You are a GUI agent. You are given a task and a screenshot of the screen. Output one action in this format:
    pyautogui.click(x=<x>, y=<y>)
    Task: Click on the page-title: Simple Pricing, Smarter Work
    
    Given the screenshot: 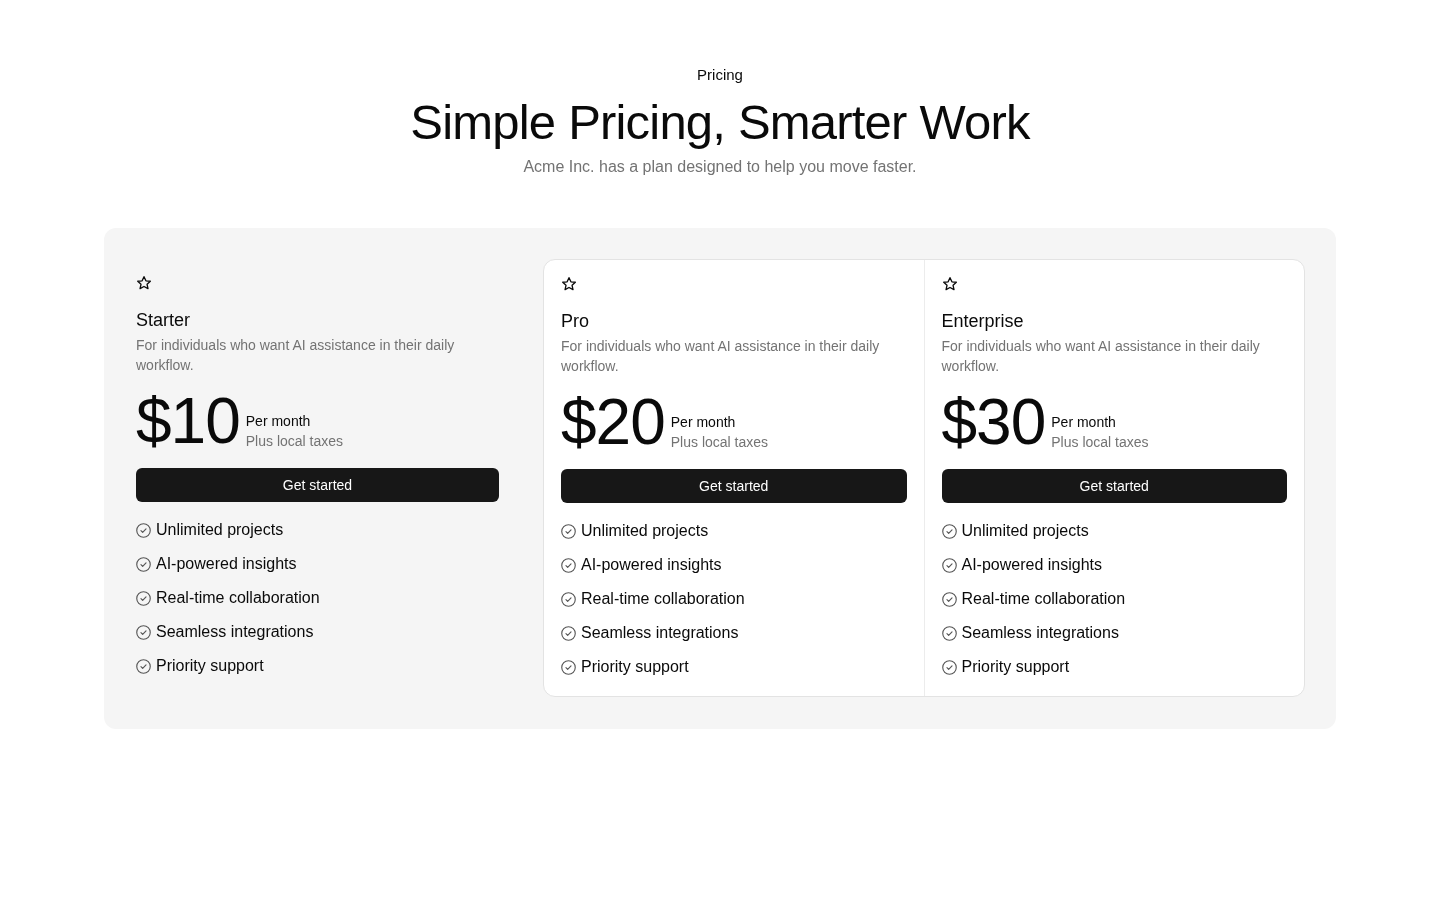 What is the action you would take?
    pyautogui.click(x=720, y=122)
    